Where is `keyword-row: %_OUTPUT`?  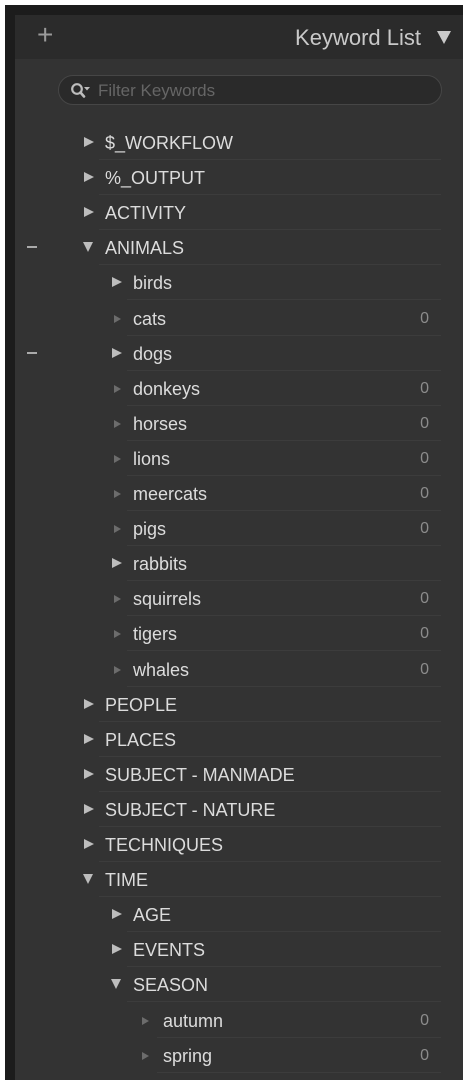 keyword-row: %_OUTPUT is located at coordinates (239, 178).